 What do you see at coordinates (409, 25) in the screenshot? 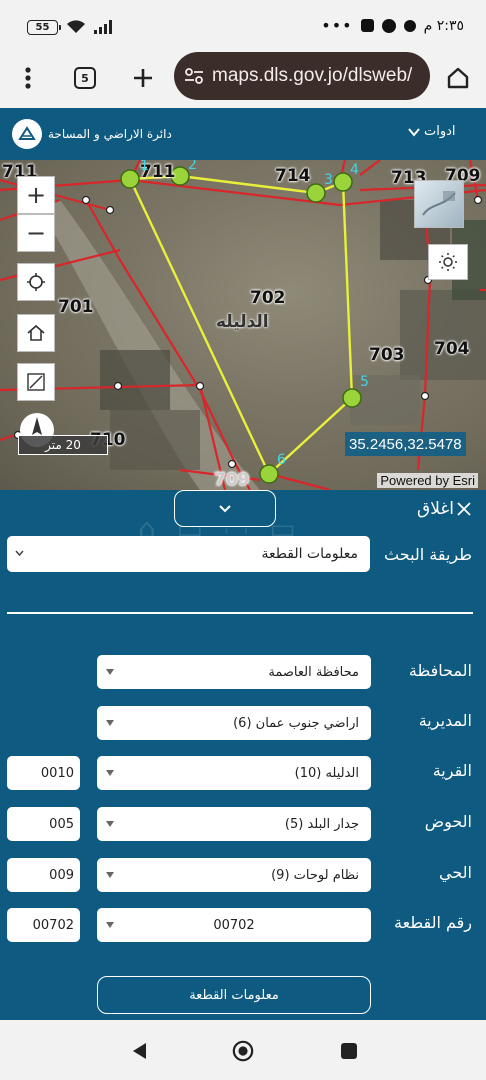
I see `chat-icon` at bounding box center [409, 25].